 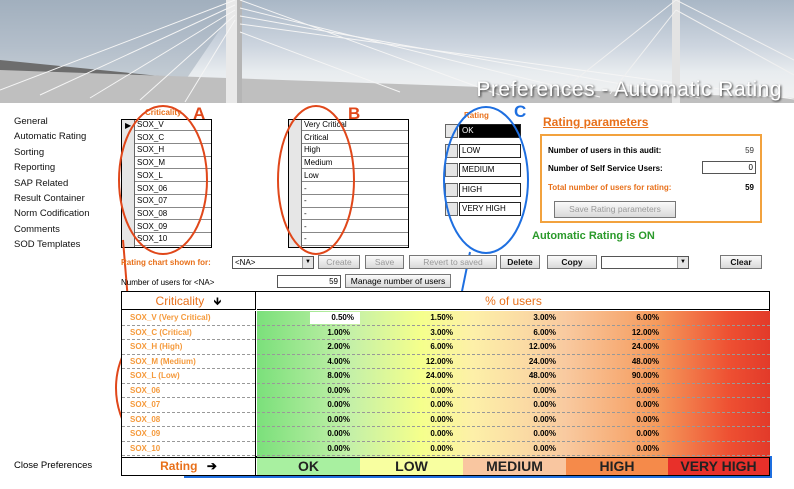 I want to click on users-for-input: 59, so click(x=309, y=281).